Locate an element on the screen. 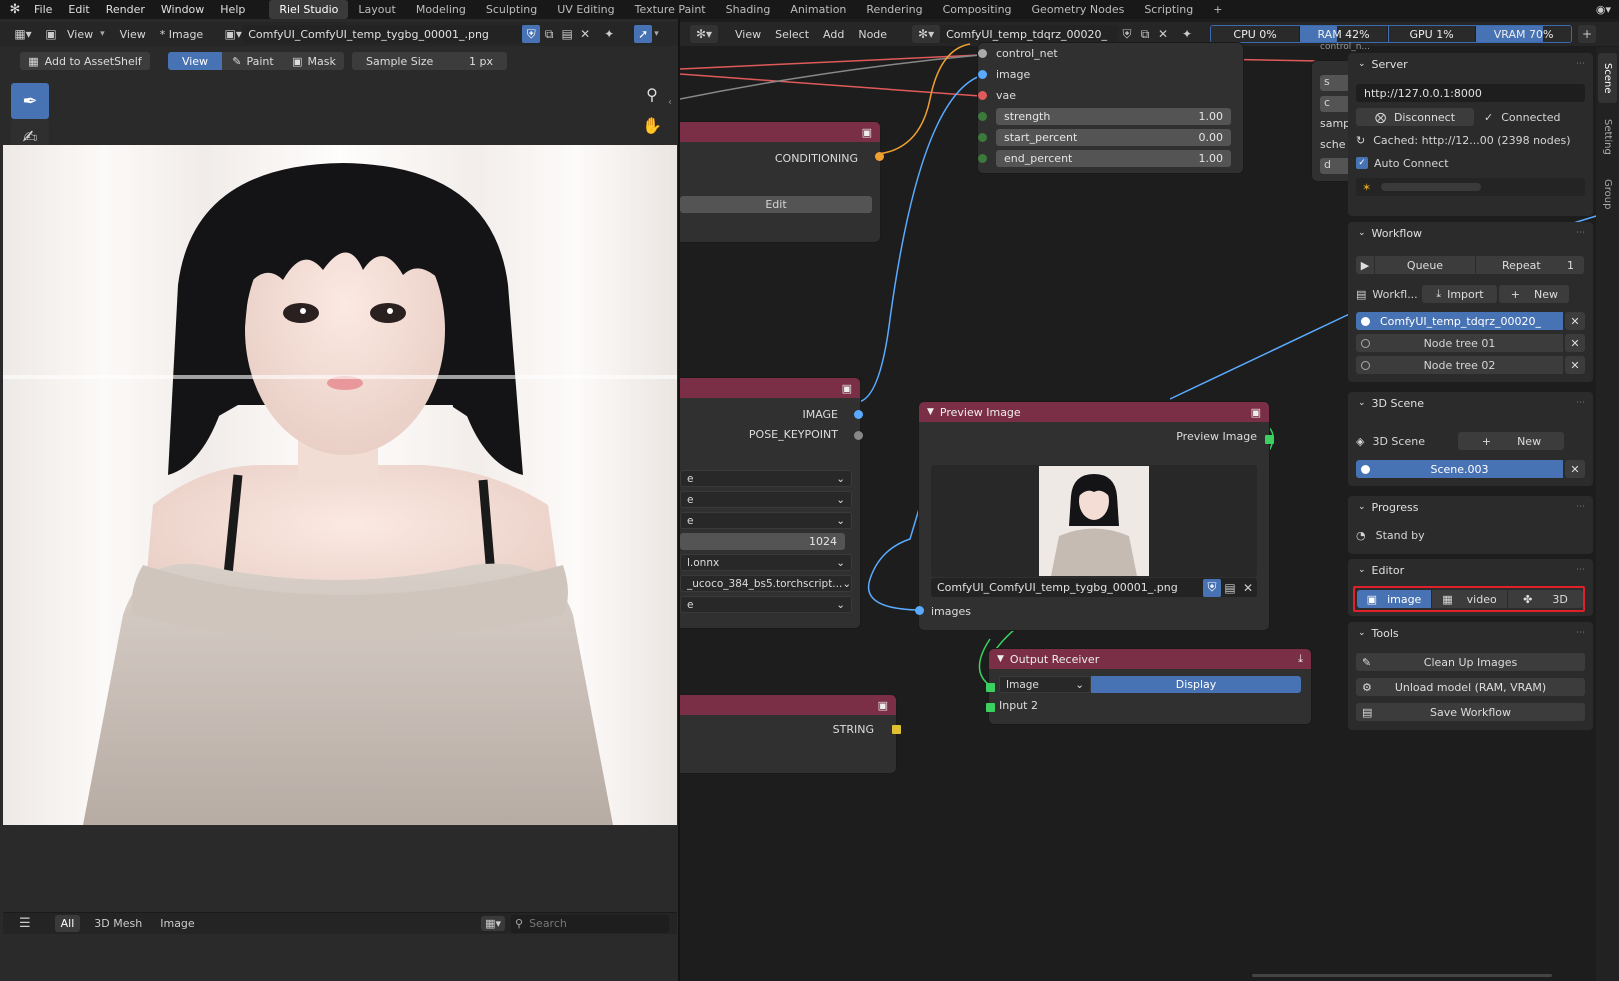  socket-receiver-in is located at coordinates (990, 687).